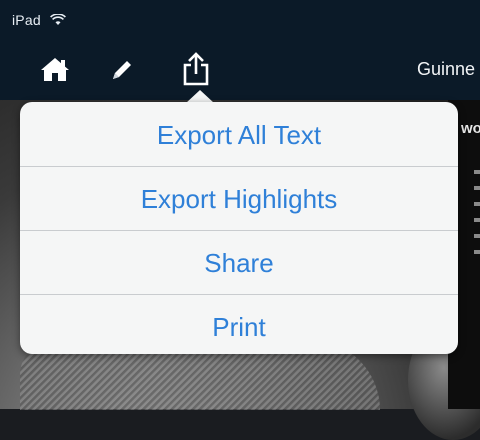 Image resolution: width=480 pixels, height=440 pixels. Describe the element at coordinates (239, 135) in the screenshot. I see `export-all-text-button: Export All Text` at that location.